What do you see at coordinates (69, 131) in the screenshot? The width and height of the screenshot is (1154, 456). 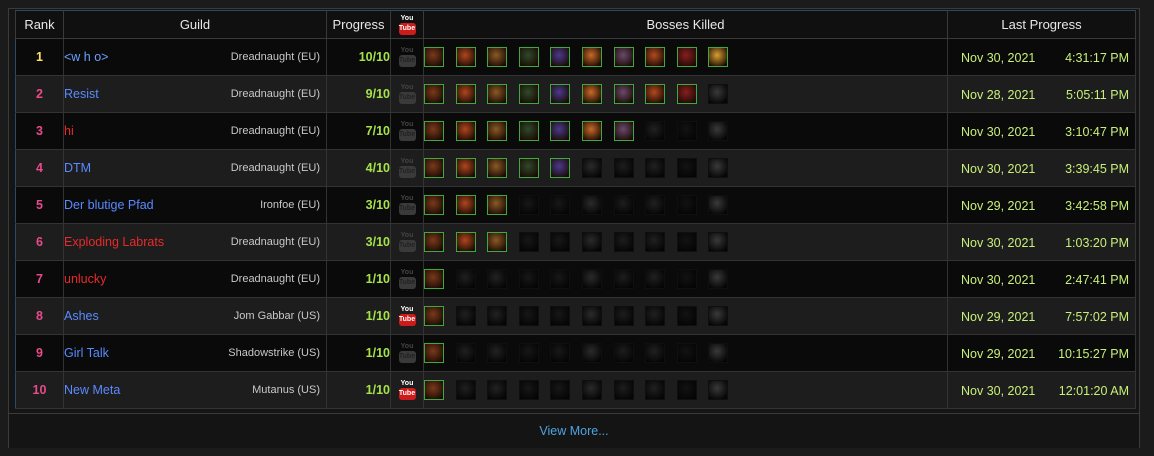 I see `guild-name-link: hi` at bounding box center [69, 131].